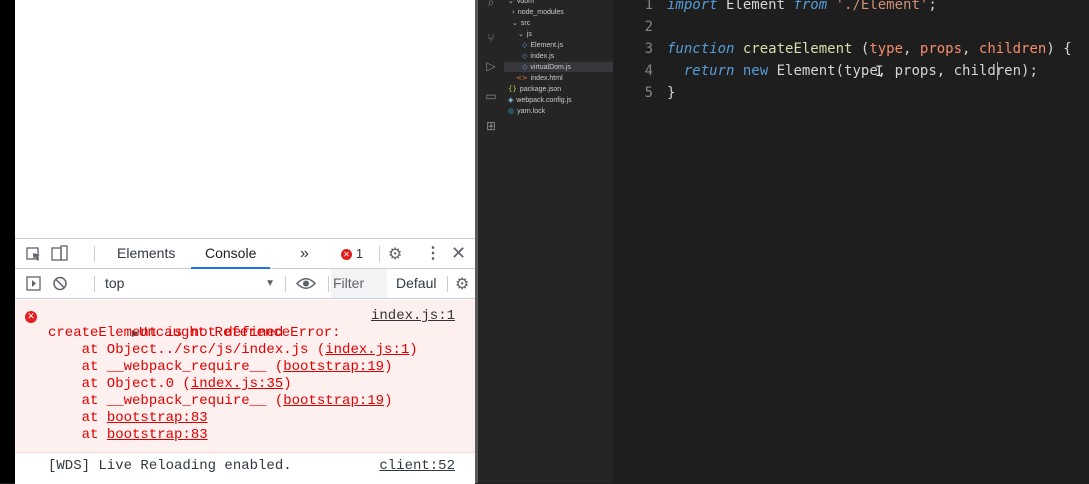 The height and width of the screenshot is (484, 1089). I want to click on error-counter: ✕ 1, so click(352, 253).